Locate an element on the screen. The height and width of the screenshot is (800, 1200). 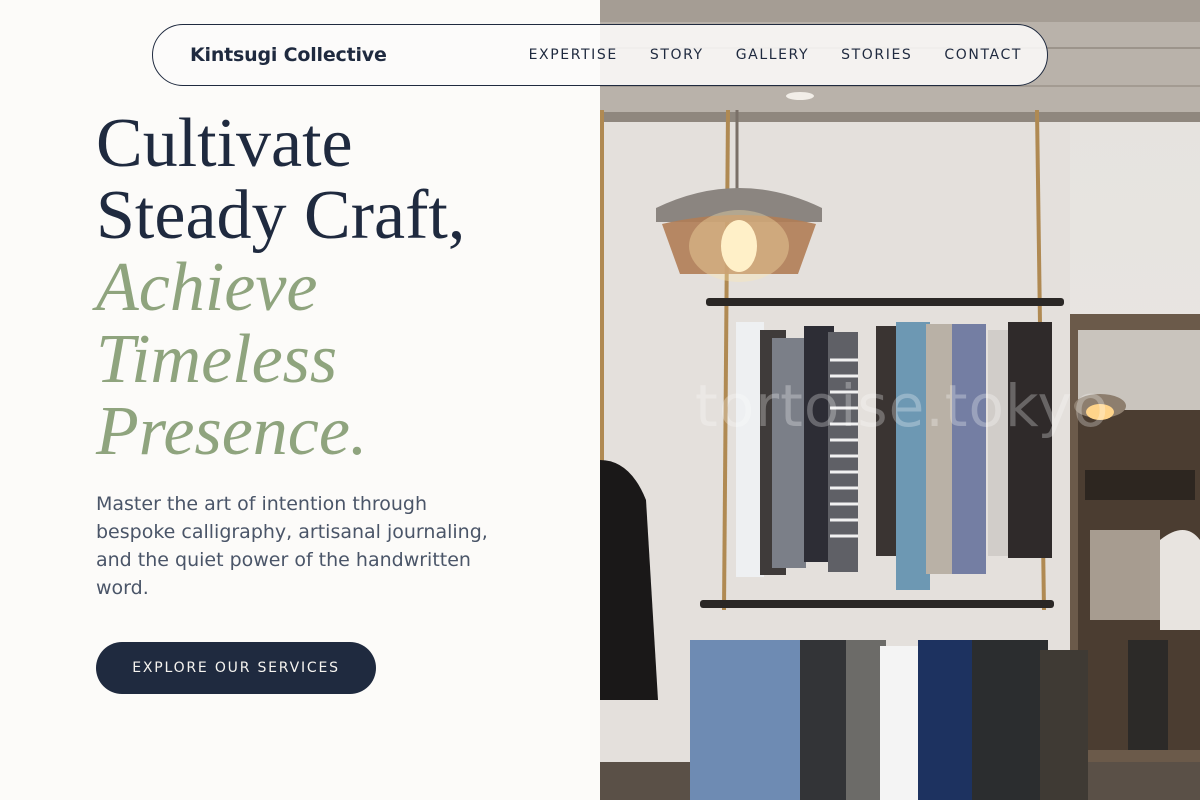
hero-heading-line-2: Steady Craft, is located at coordinates (281, 215).